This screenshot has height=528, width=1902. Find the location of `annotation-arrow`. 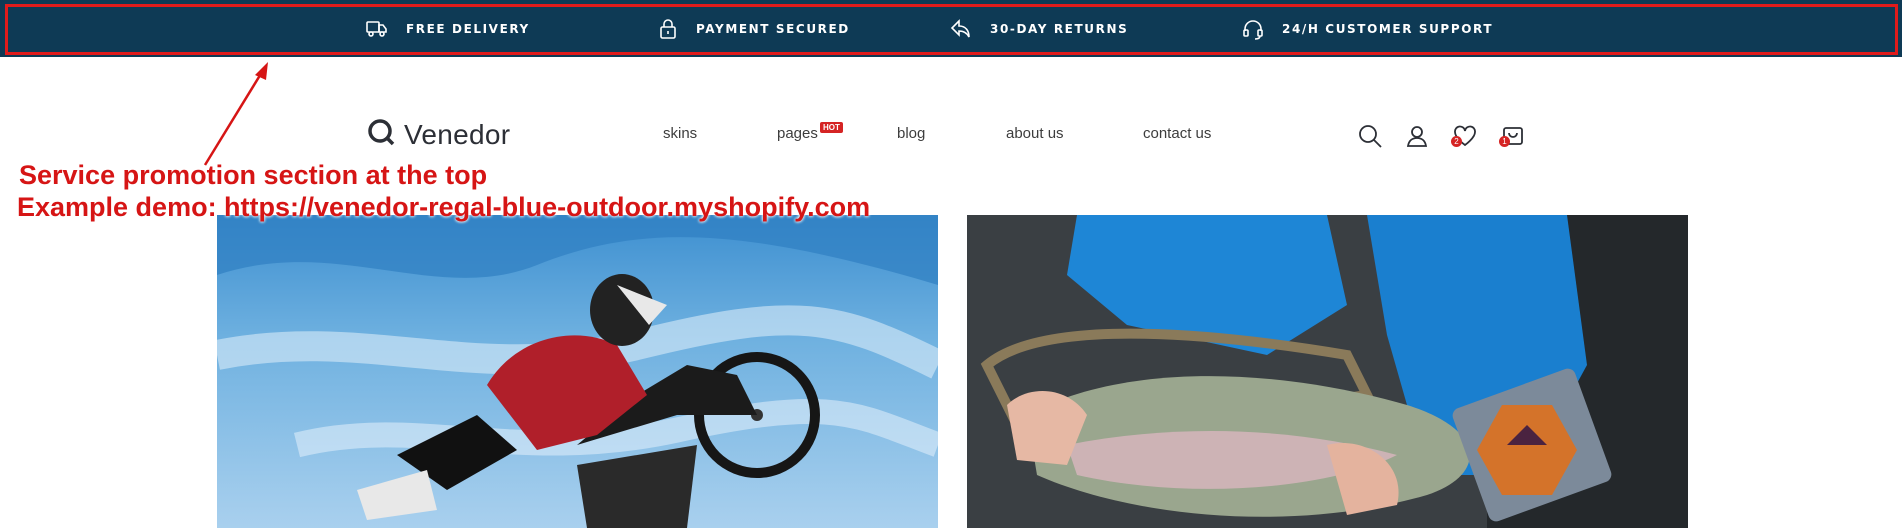

annotation-arrow is located at coordinates (235, 114).